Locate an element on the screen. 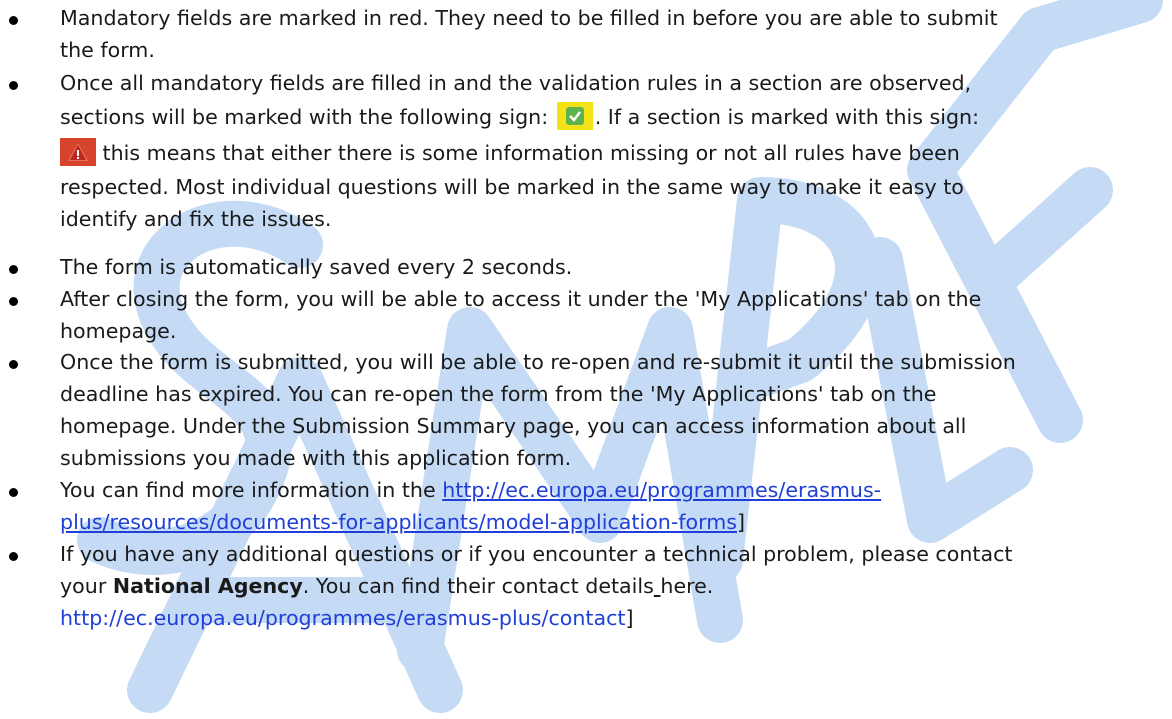 This screenshot has height=719, width=1172. after-close-text-line-2: homepage. is located at coordinates (118, 331).